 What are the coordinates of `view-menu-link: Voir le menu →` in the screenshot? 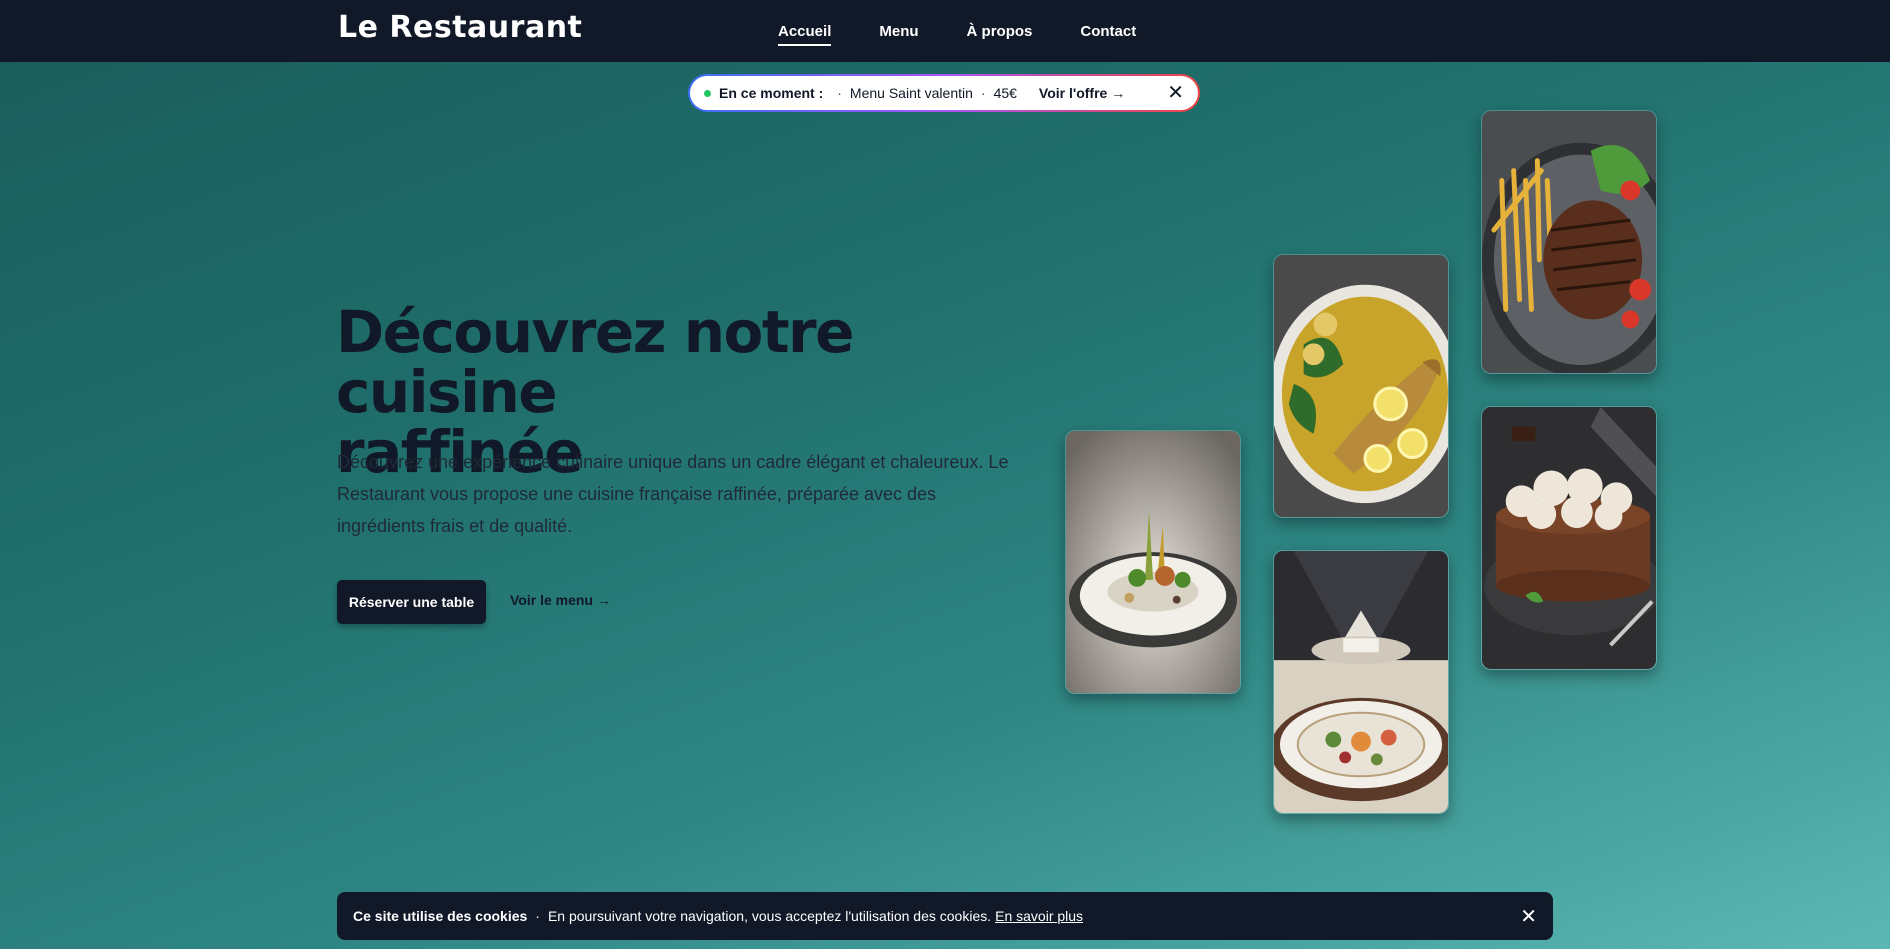 It's located at (560, 600).